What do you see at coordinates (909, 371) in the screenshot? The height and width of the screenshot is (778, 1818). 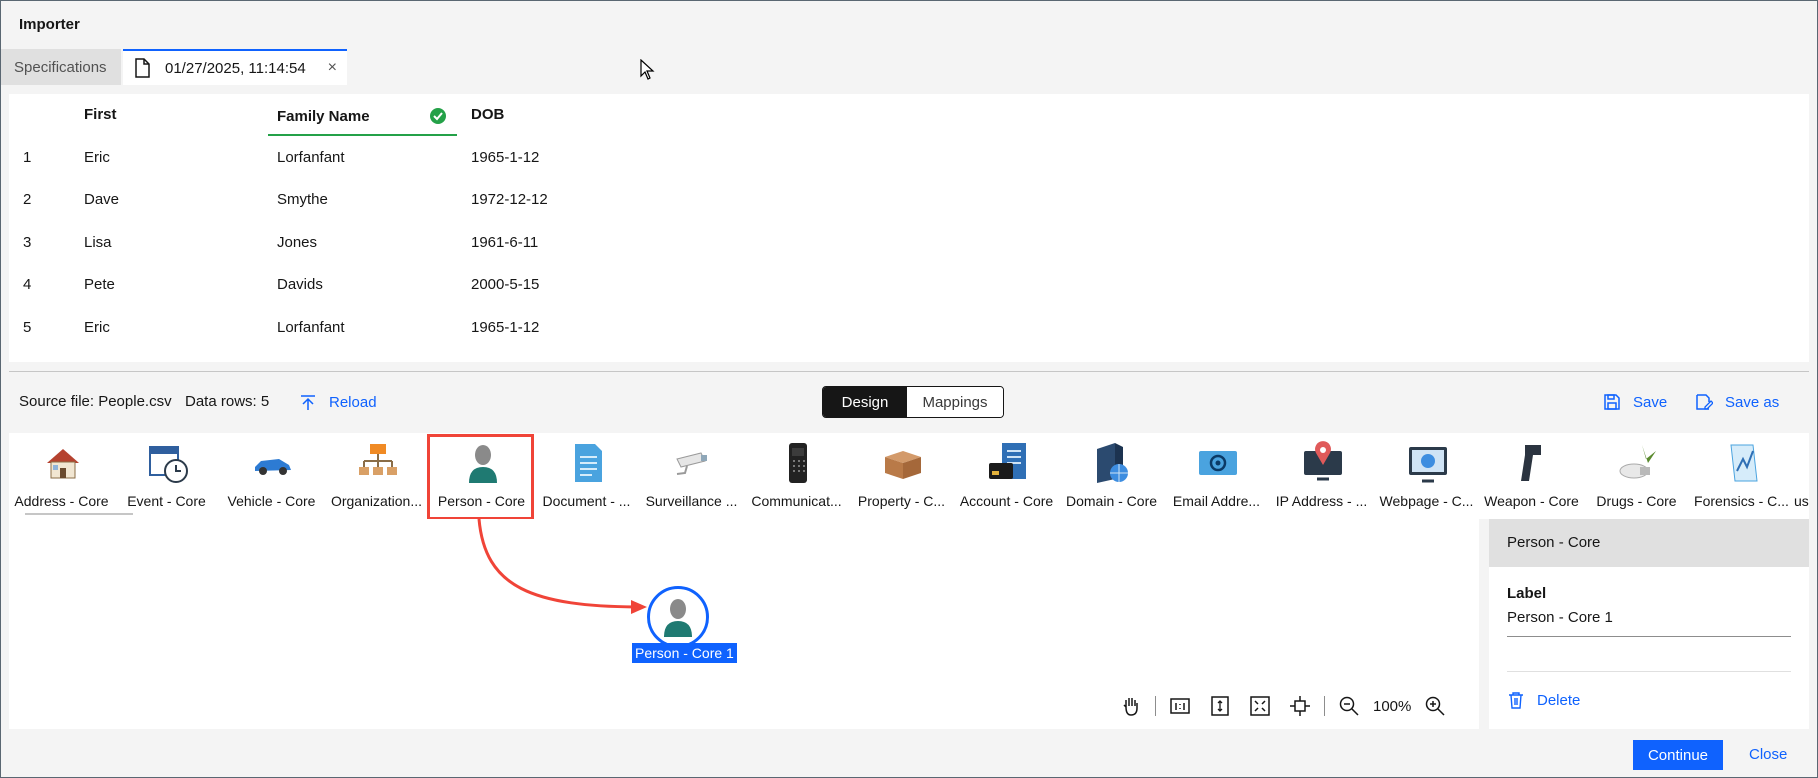 I see `section-divider` at bounding box center [909, 371].